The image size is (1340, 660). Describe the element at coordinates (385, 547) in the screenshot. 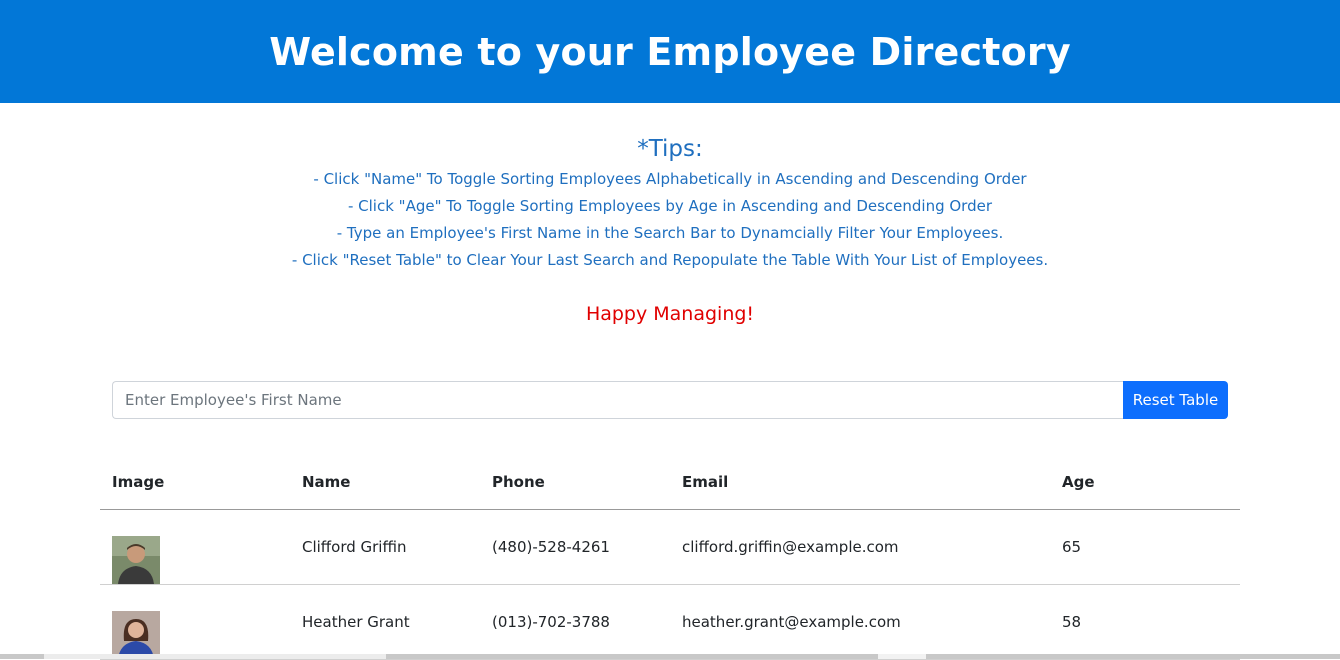

I see `name-cell: Clifford Griffin` at that location.